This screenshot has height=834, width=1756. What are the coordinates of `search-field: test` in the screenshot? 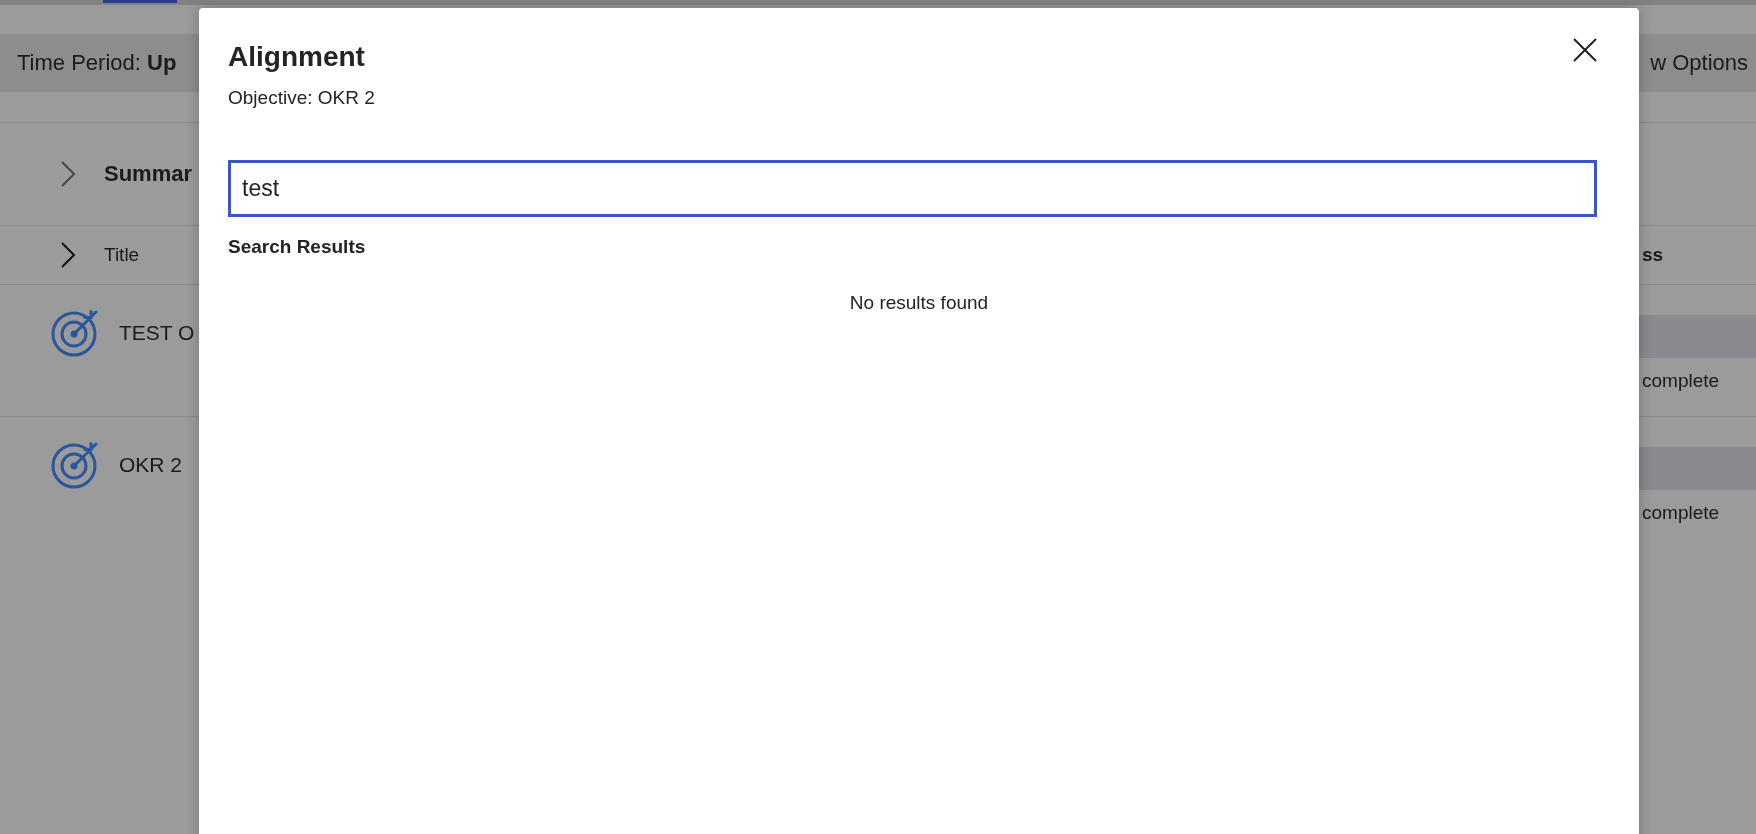 It's located at (912, 188).